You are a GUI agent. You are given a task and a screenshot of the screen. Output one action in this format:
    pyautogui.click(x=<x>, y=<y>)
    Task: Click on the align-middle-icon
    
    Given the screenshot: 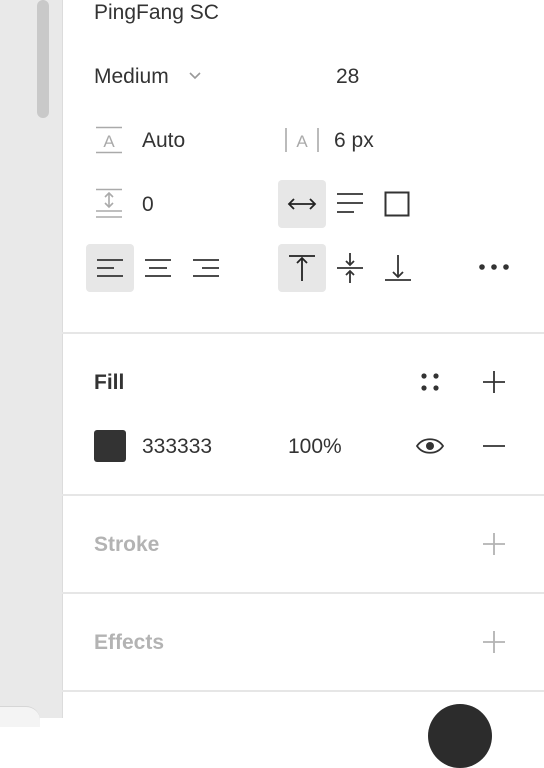 What is the action you would take?
    pyautogui.click(x=350, y=268)
    